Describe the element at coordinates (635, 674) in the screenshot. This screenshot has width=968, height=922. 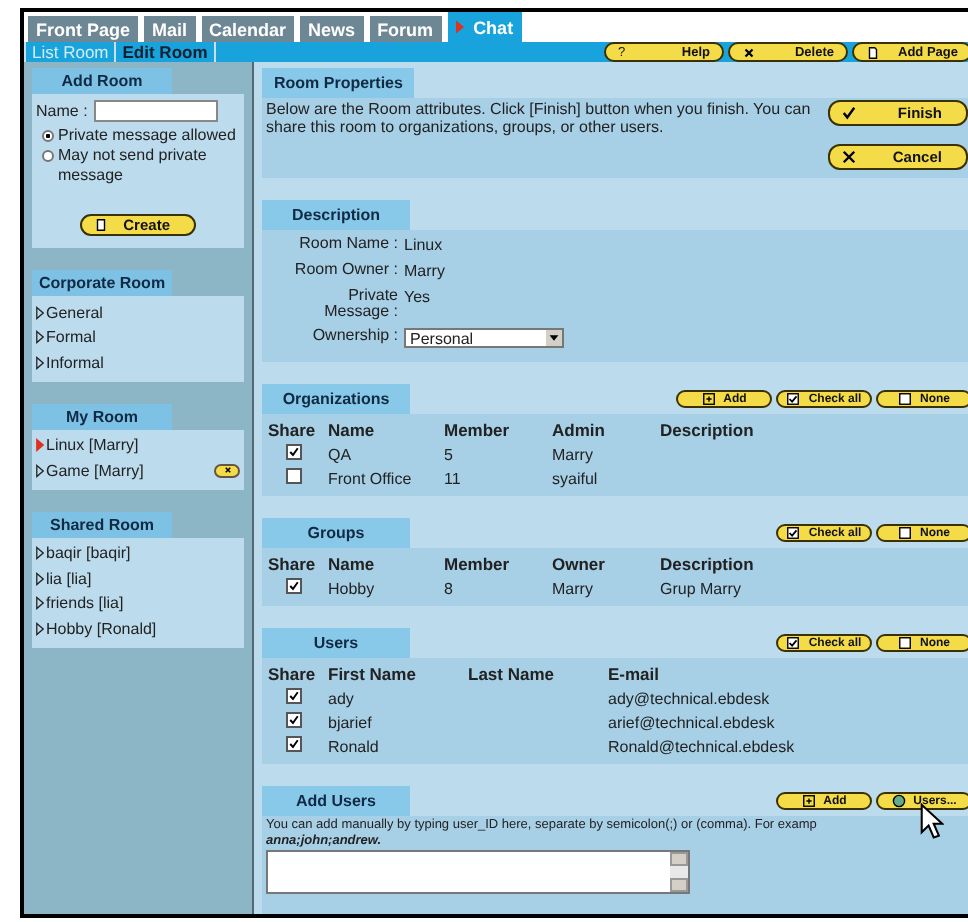
I see `column-header: E-mail` at that location.